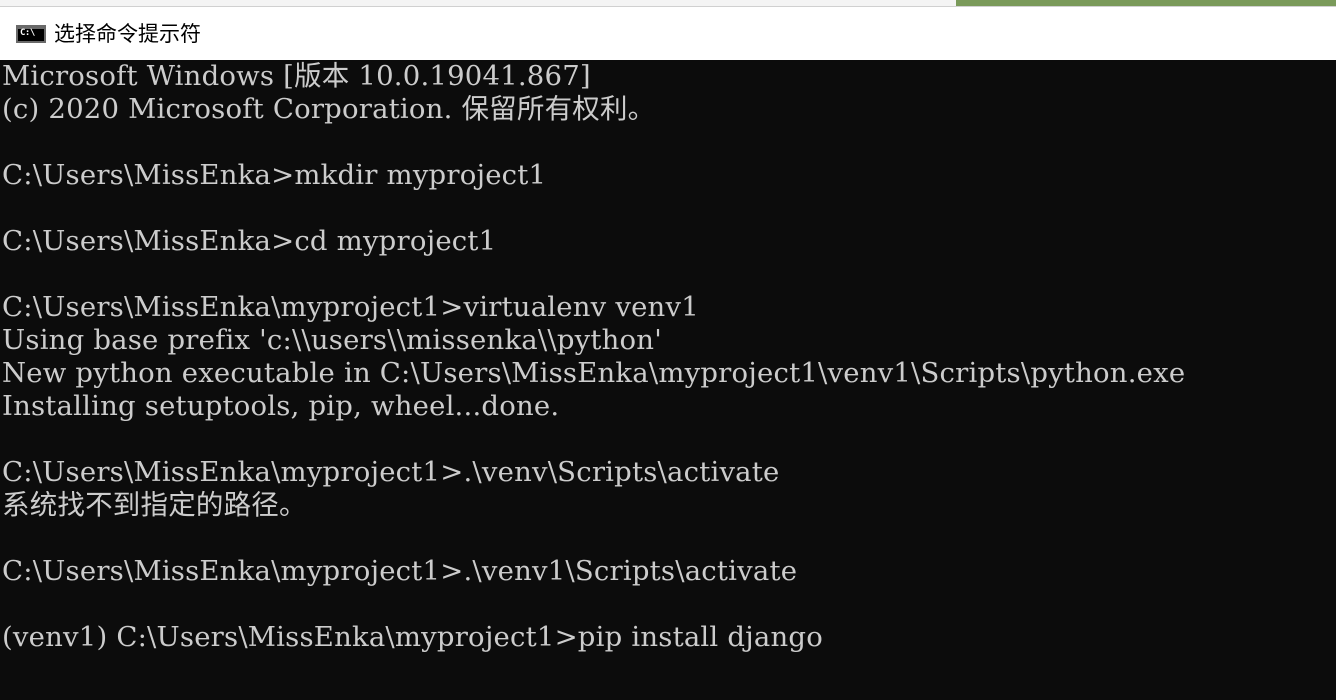 This screenshot has height=700, width=1336. What do you see at coordinates (154, 505) in the screenshot?
I see `console-line: 系统找不到指定的路径。` at bounding box center [154, 505].